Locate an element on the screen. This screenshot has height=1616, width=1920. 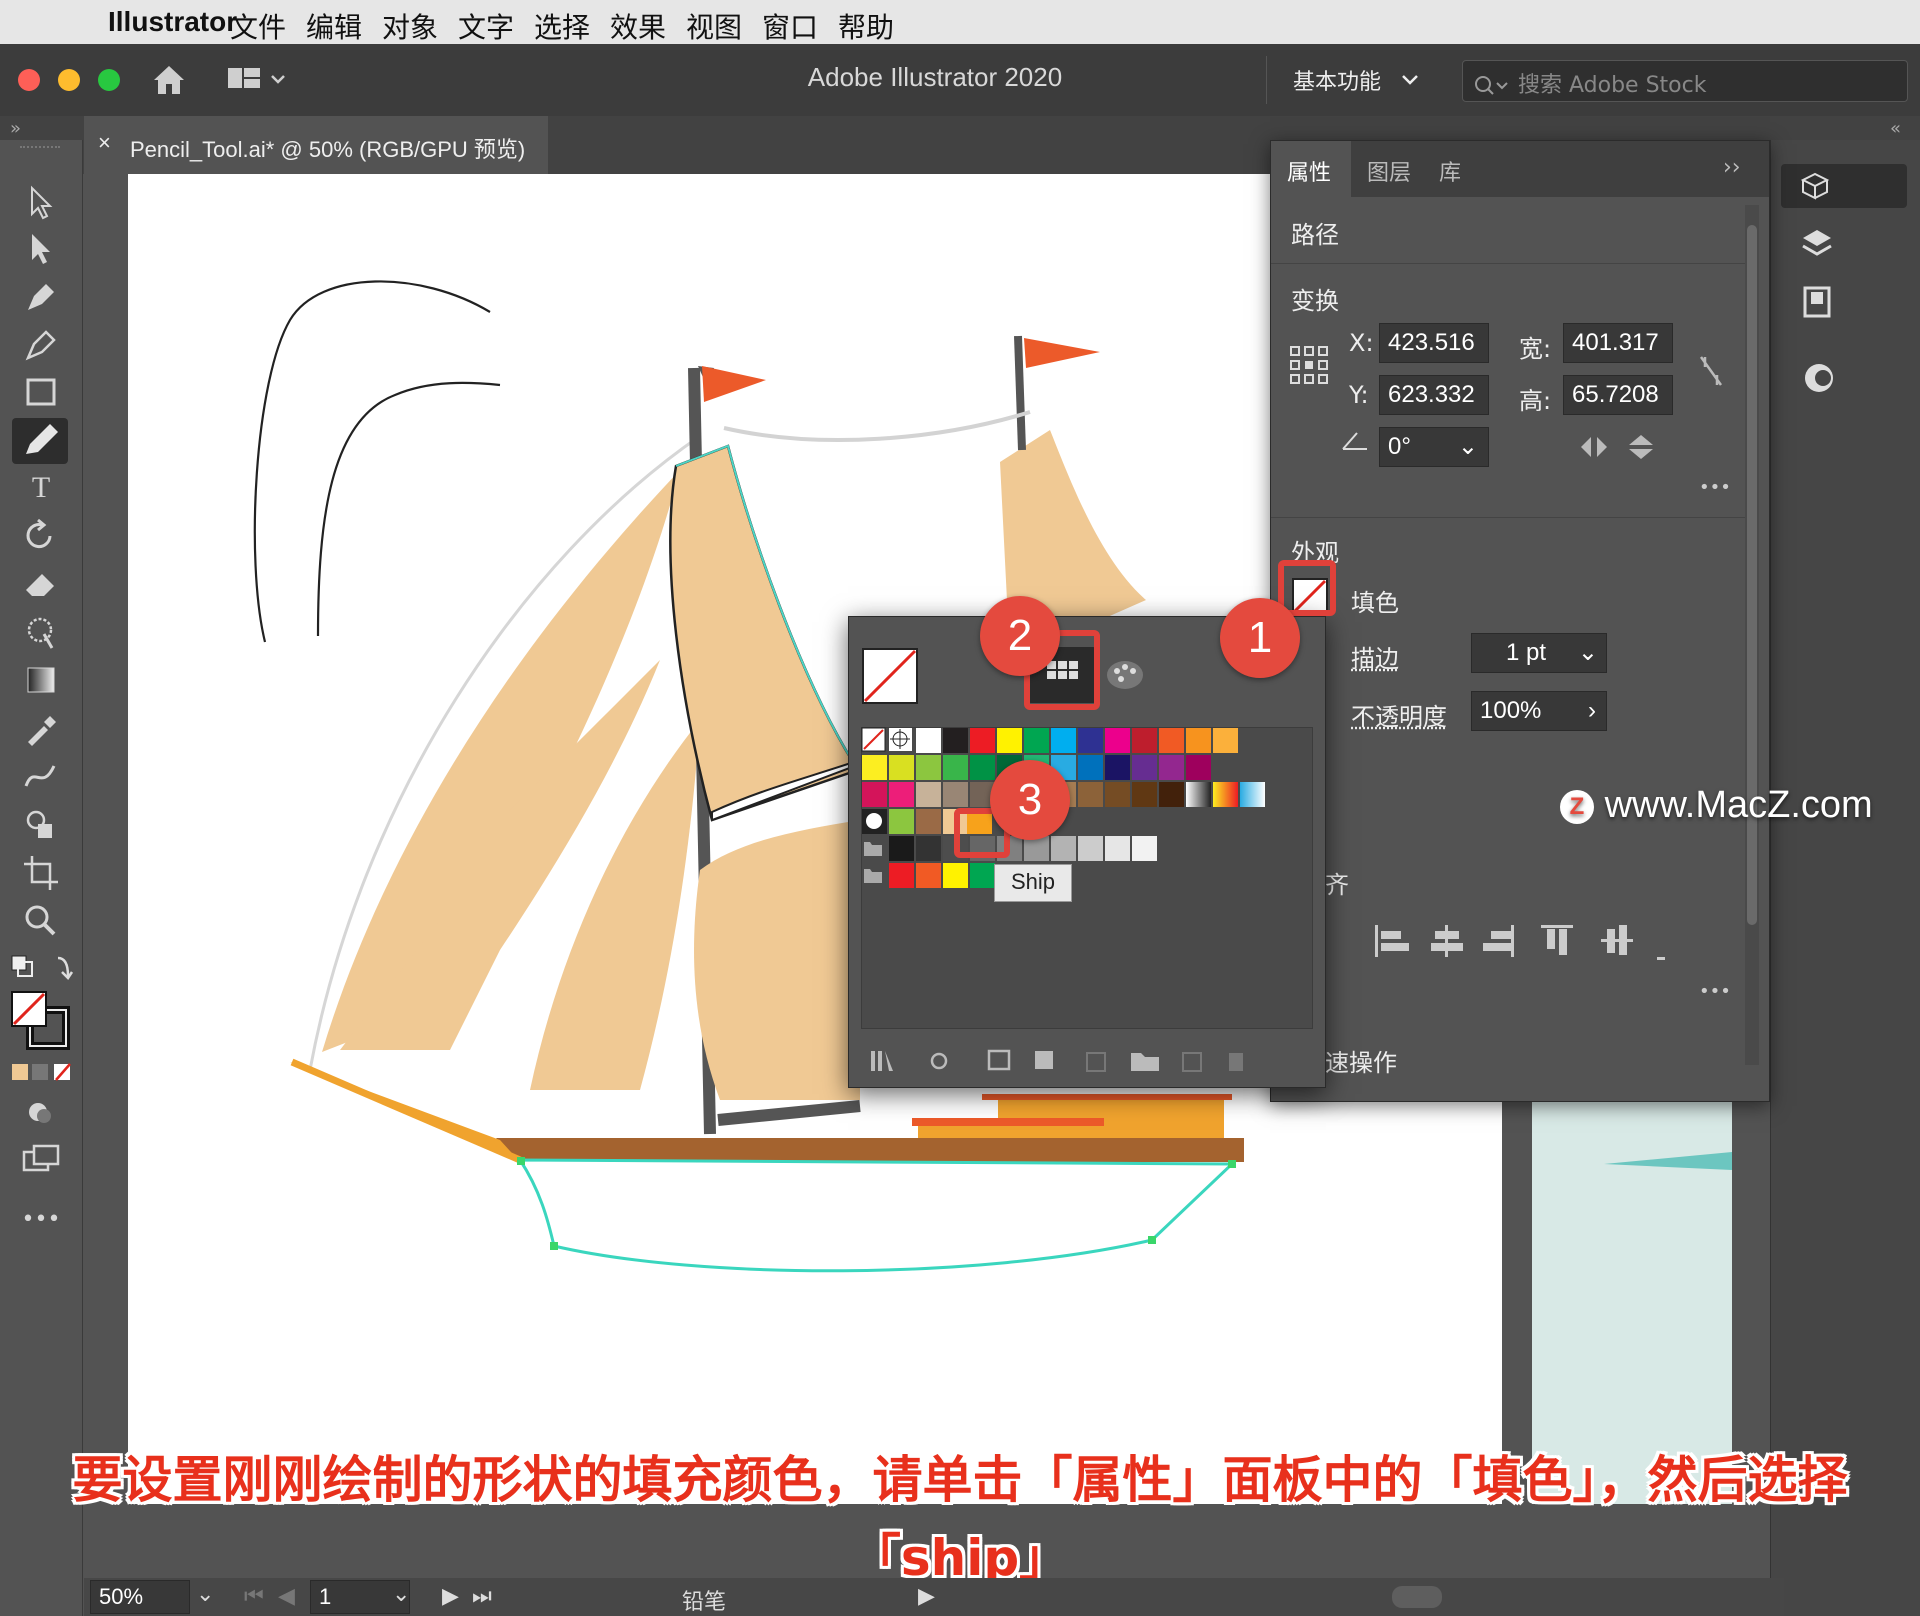
first-artboard-icon: ⏮ is located at coordinates (254, 1596).